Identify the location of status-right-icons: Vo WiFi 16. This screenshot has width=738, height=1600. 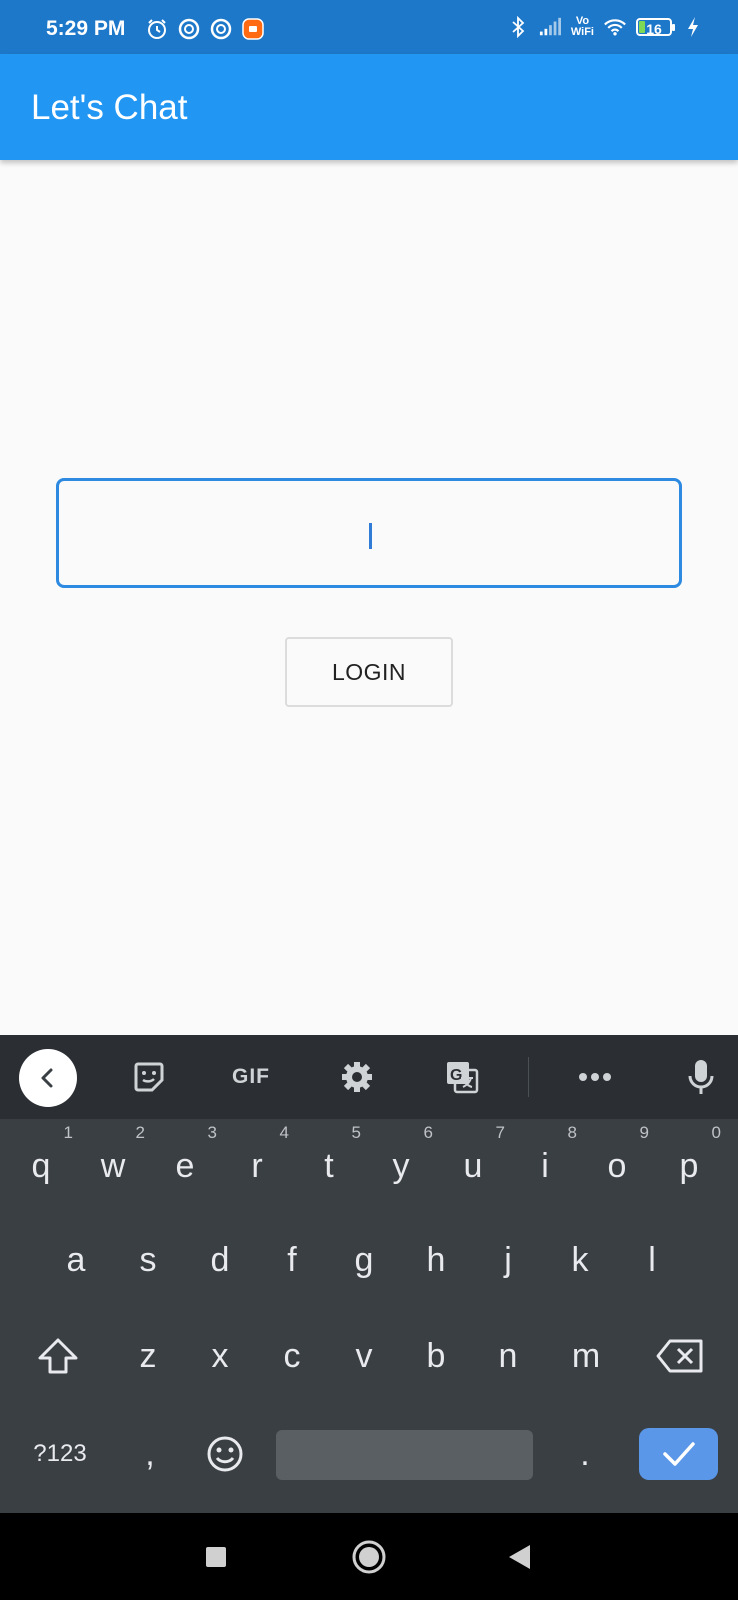
(605, 27).